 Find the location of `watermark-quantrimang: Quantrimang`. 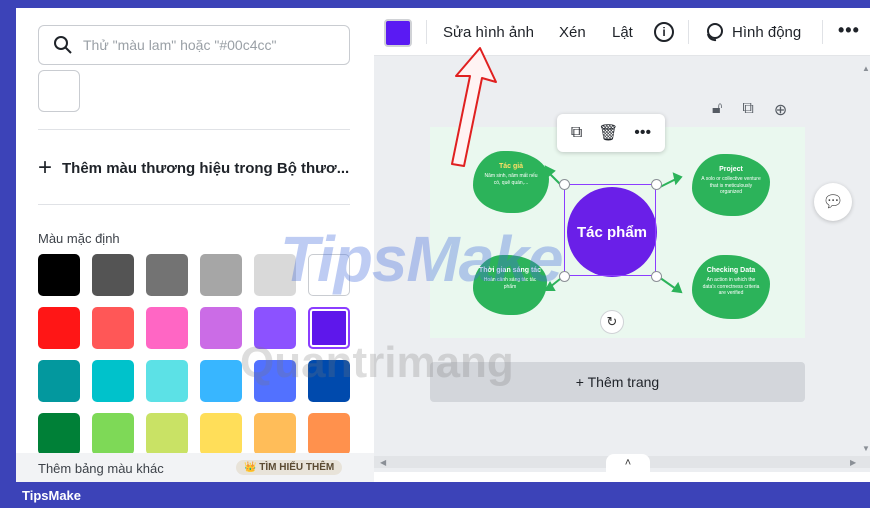

watermark-quantrimang: Quantrimang is located at coordinates (377, 362).